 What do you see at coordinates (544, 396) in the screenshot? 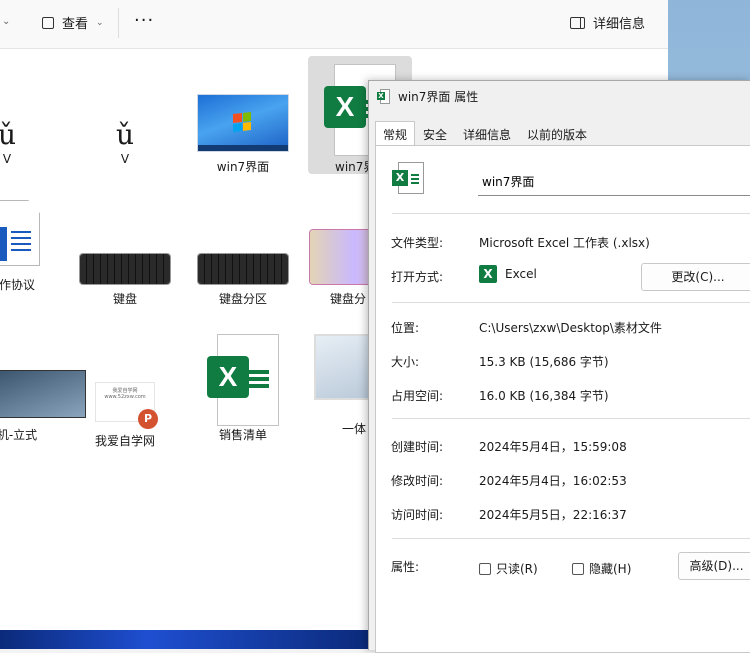
I see `disk-size-value: 16.0 KB (16,384 字节)` at bounding box center [544, 396].